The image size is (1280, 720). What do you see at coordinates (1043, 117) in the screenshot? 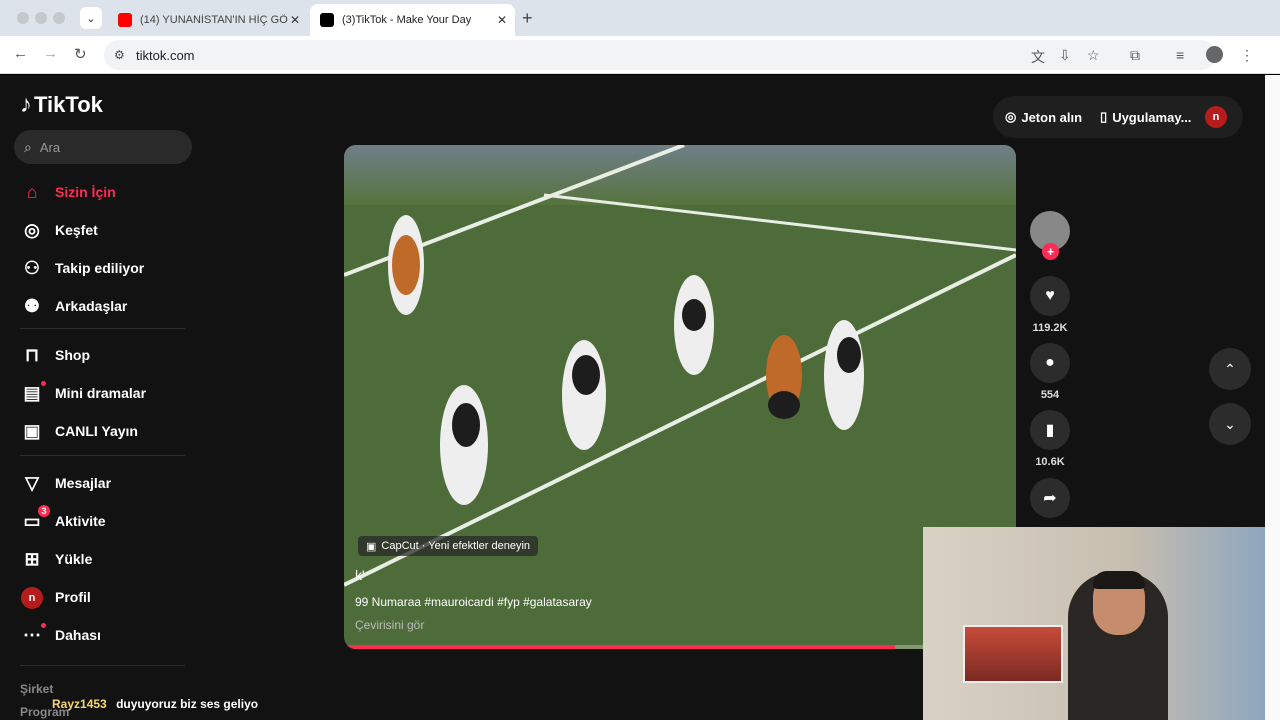
I see `get-coins-button: ◎ Jeton alın` at bounding box center [1043, 117].